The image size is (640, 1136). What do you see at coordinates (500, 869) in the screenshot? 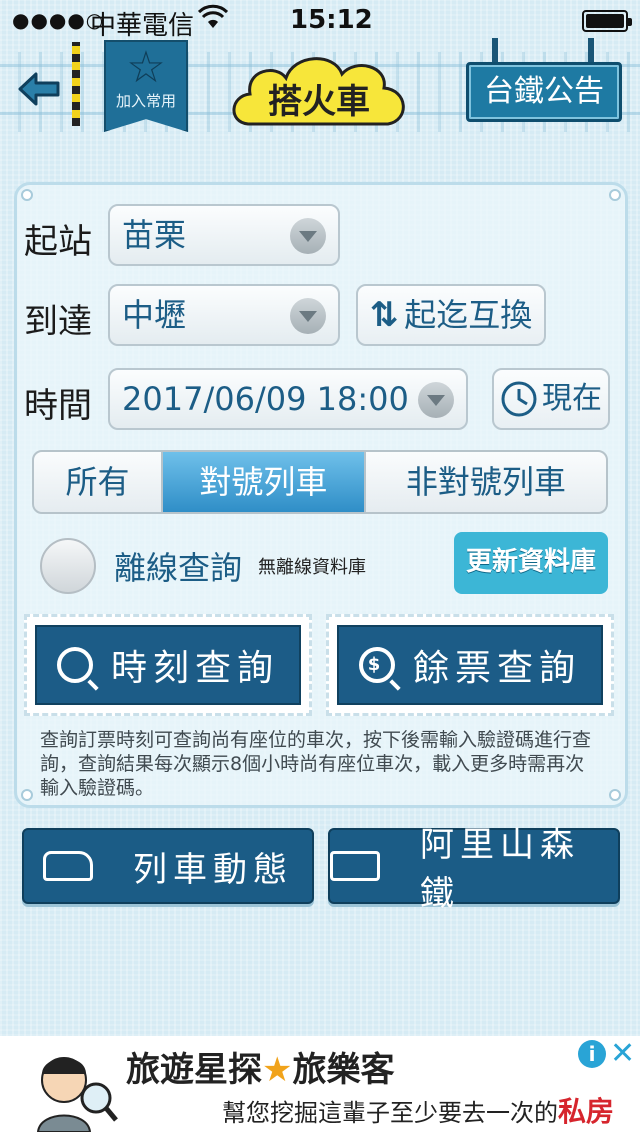
I see `alishan-label: 阿里山森鐵` at bounding box center [500, 869].